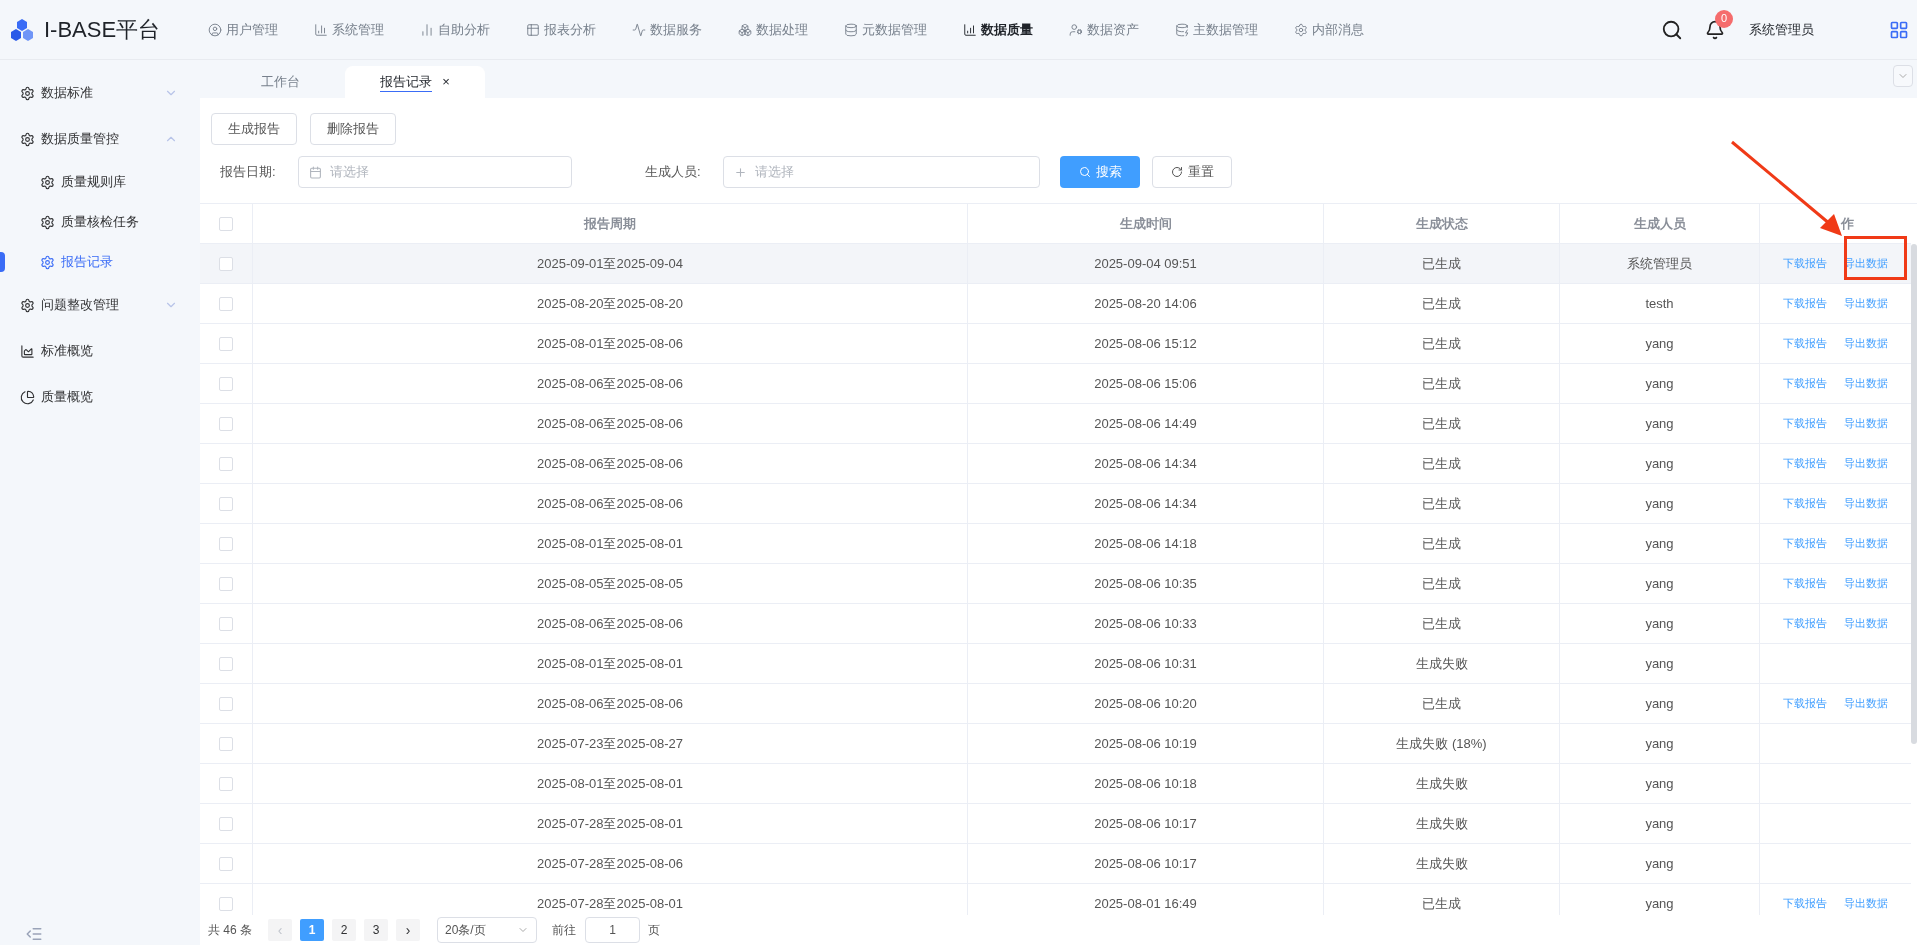 This screenshot has width=1917, height=945. Describe the element at coordinates (561, 29) in the screenshot. I see `nav-item: 报表分析` at that location.